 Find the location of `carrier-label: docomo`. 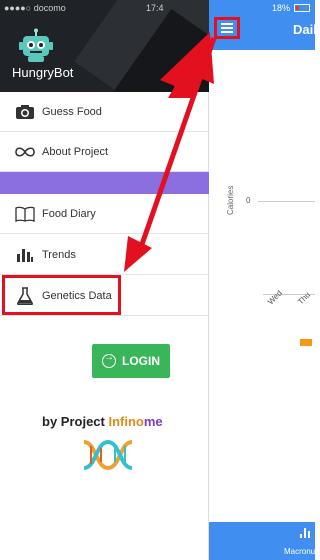

carrier-label: docomo is located at coordinates (49, 8).